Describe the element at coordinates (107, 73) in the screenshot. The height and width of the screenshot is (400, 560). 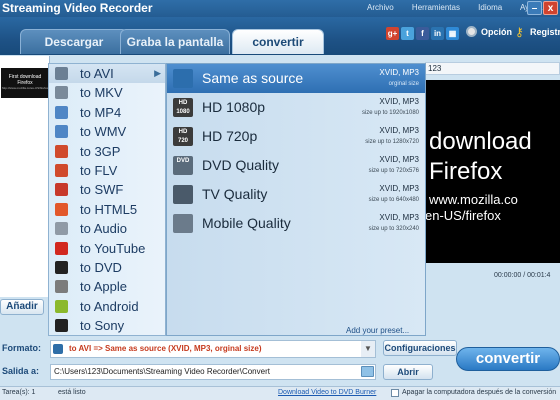
I see `category-item: to AVI ▶` at that location.